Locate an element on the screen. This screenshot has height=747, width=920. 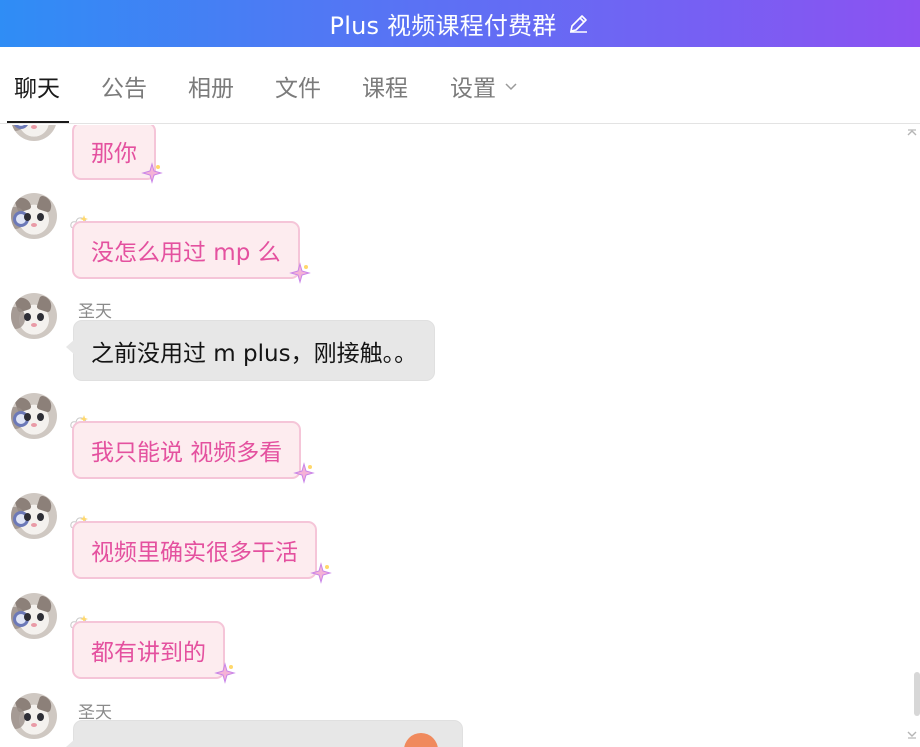
message-text: 都有讲到的 is located at coordinates (148, 653).